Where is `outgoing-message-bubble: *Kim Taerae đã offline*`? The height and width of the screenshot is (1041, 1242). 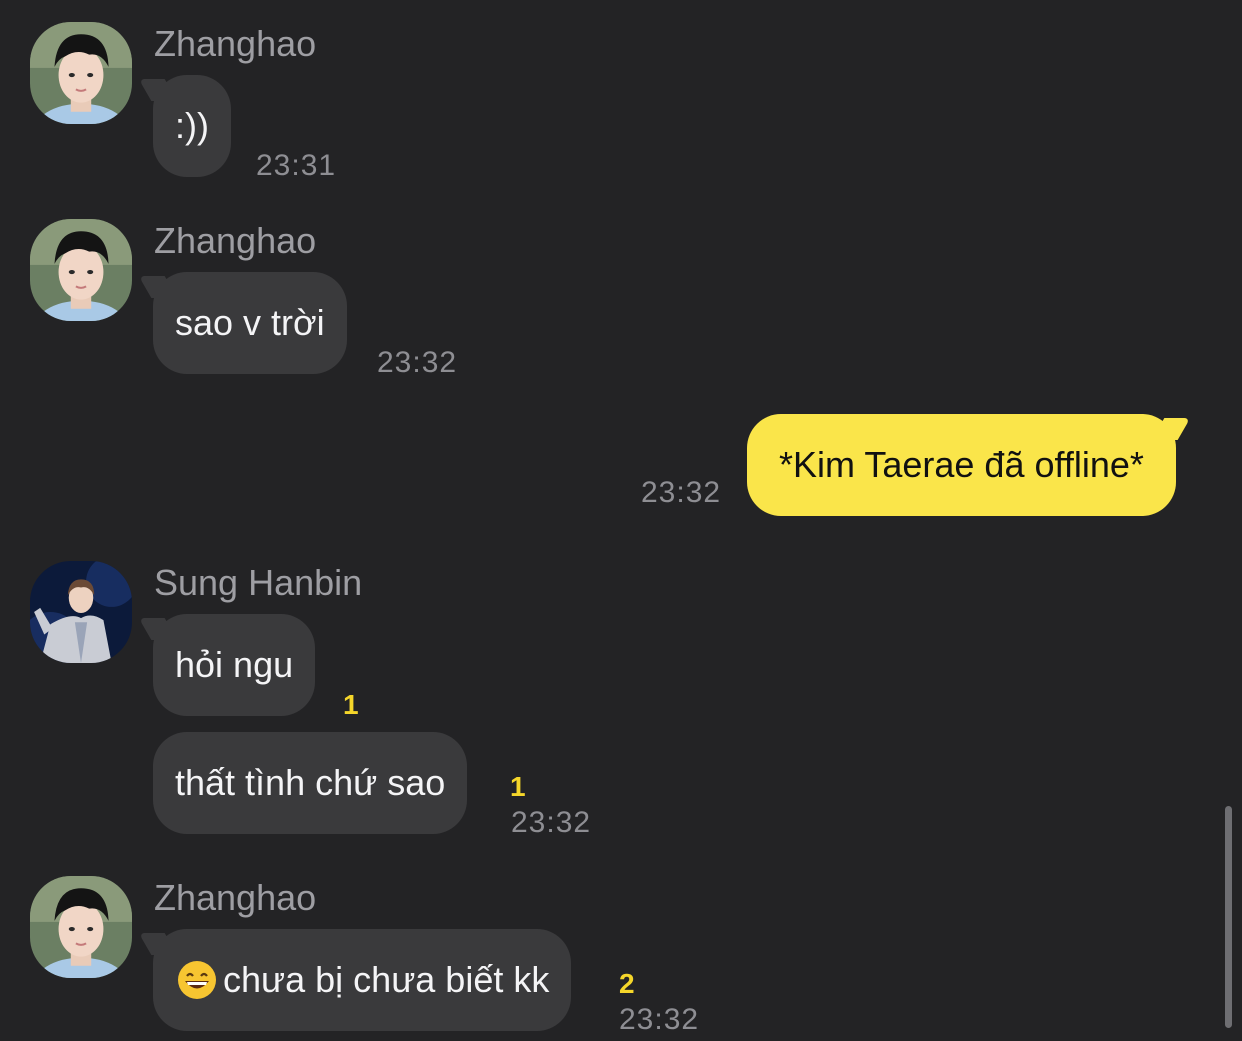 outgoing-message-bubble: *Kim Taerae đã offline* is located at coordinates (961, 465).